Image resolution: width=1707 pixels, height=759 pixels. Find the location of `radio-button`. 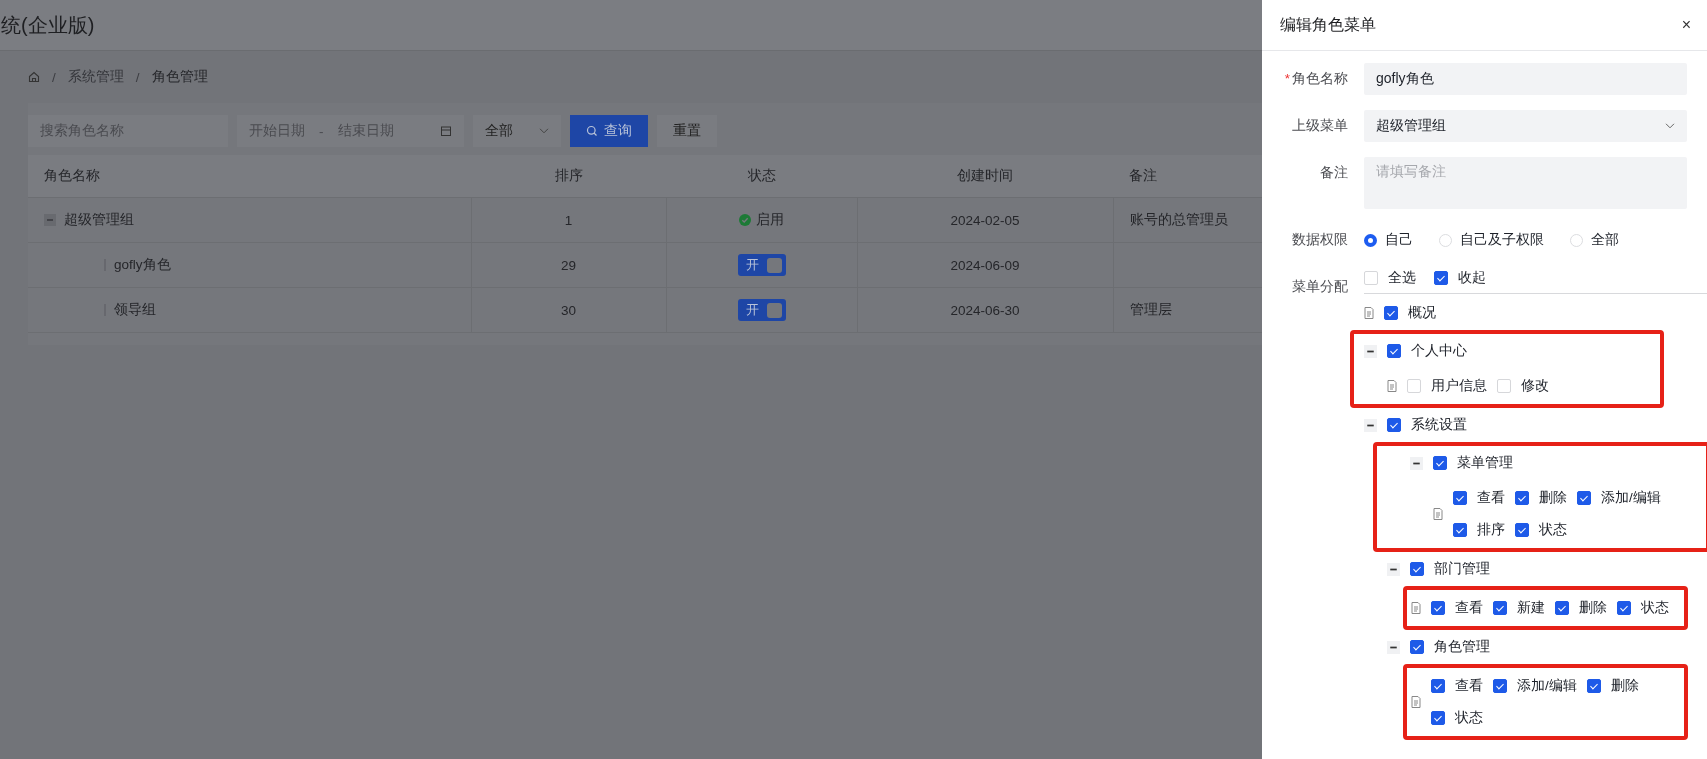

radio-button is located at coordinates (1370, 240).